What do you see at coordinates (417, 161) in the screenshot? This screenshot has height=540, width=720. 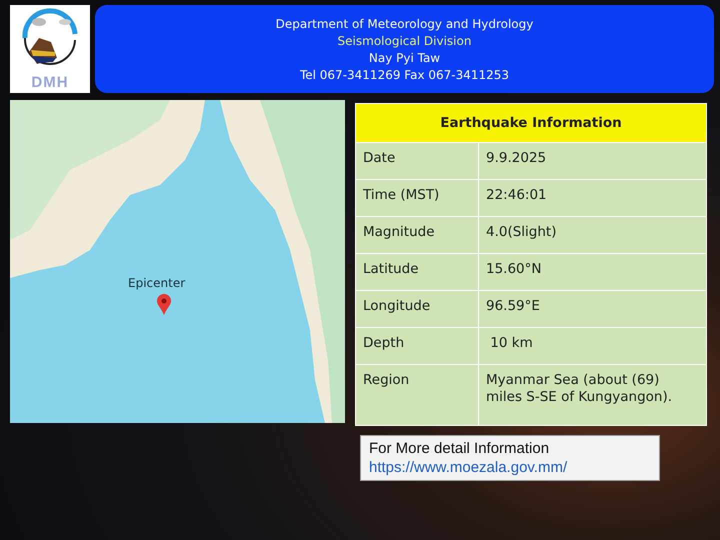 I see `table-cell: Date` at bounding box center [417, 161].